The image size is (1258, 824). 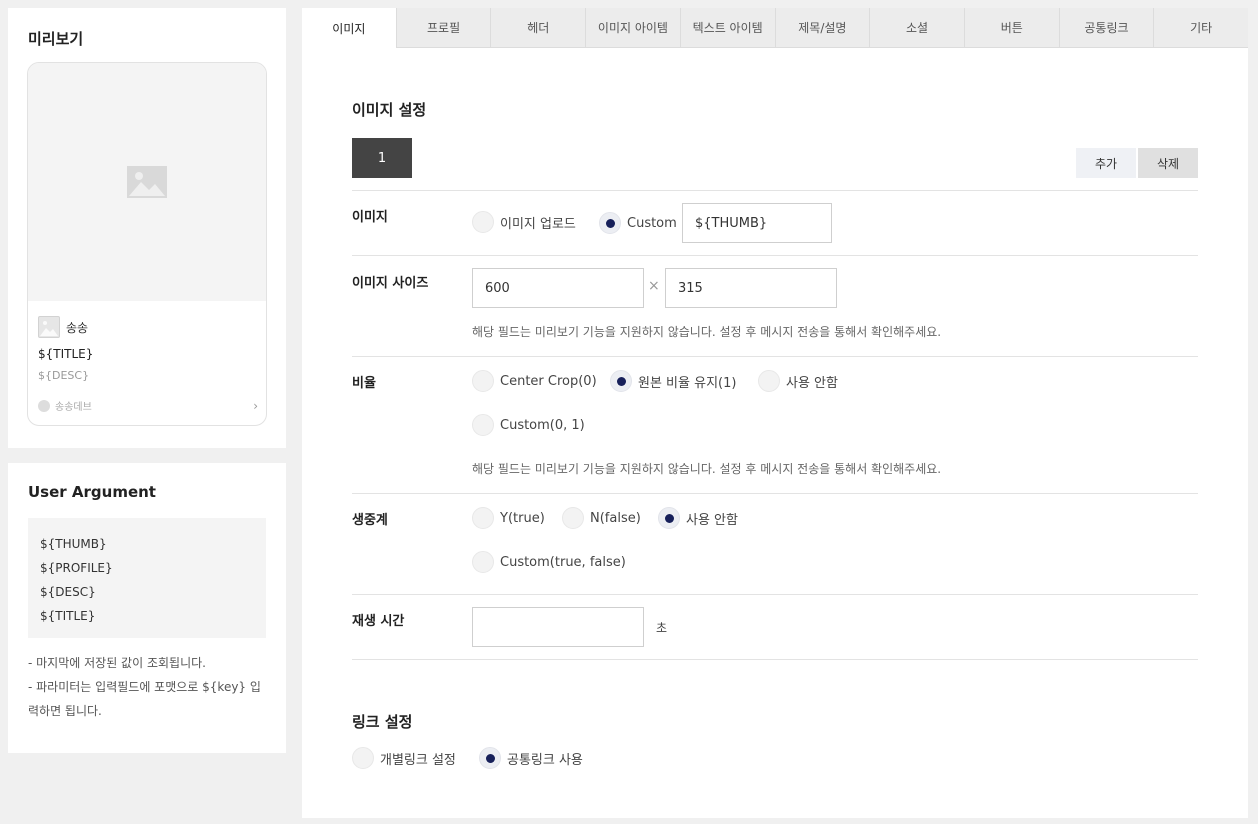 I want to click on live-label: 생중계, so click(x=370, y=520).